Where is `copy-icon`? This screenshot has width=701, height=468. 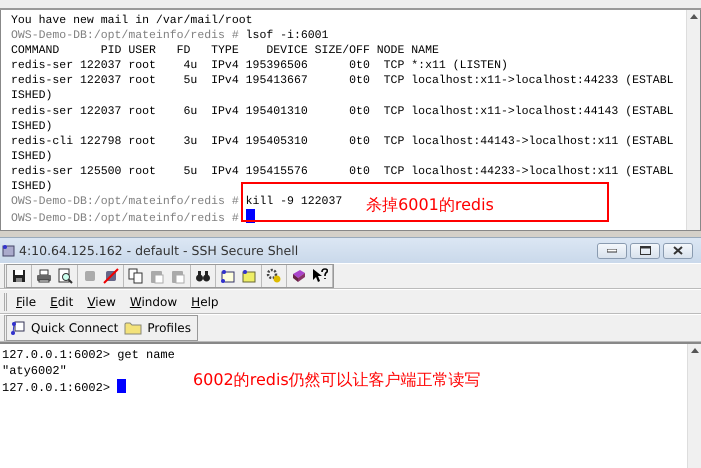 copy-icon is located at coordinates (136, 276).